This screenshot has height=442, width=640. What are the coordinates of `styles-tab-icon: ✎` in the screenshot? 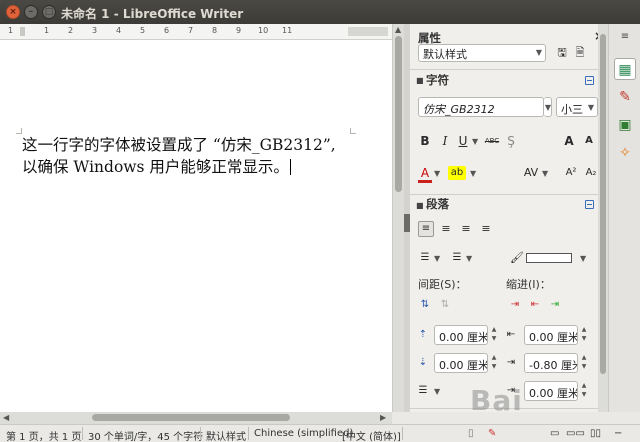 It's located at (625, 97).